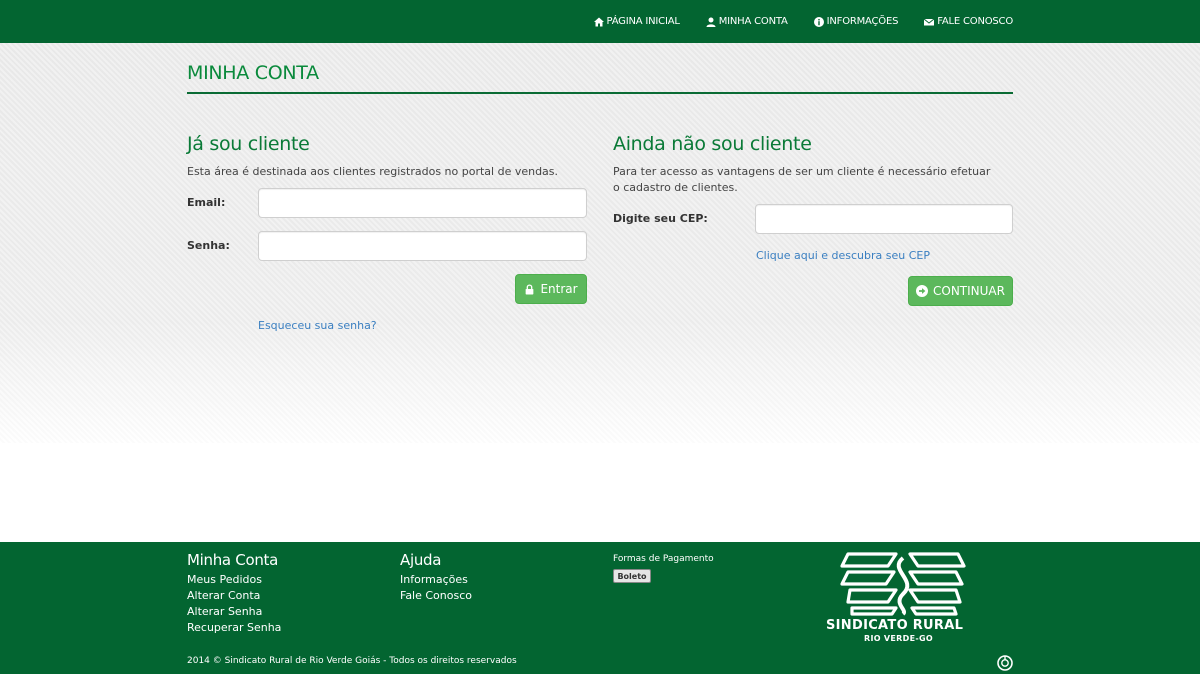 The image size is (1200, 674). What do you see at coordinates (600, 93) in the screenshot?
I see `title-divider` at bounding box center [600, 93].